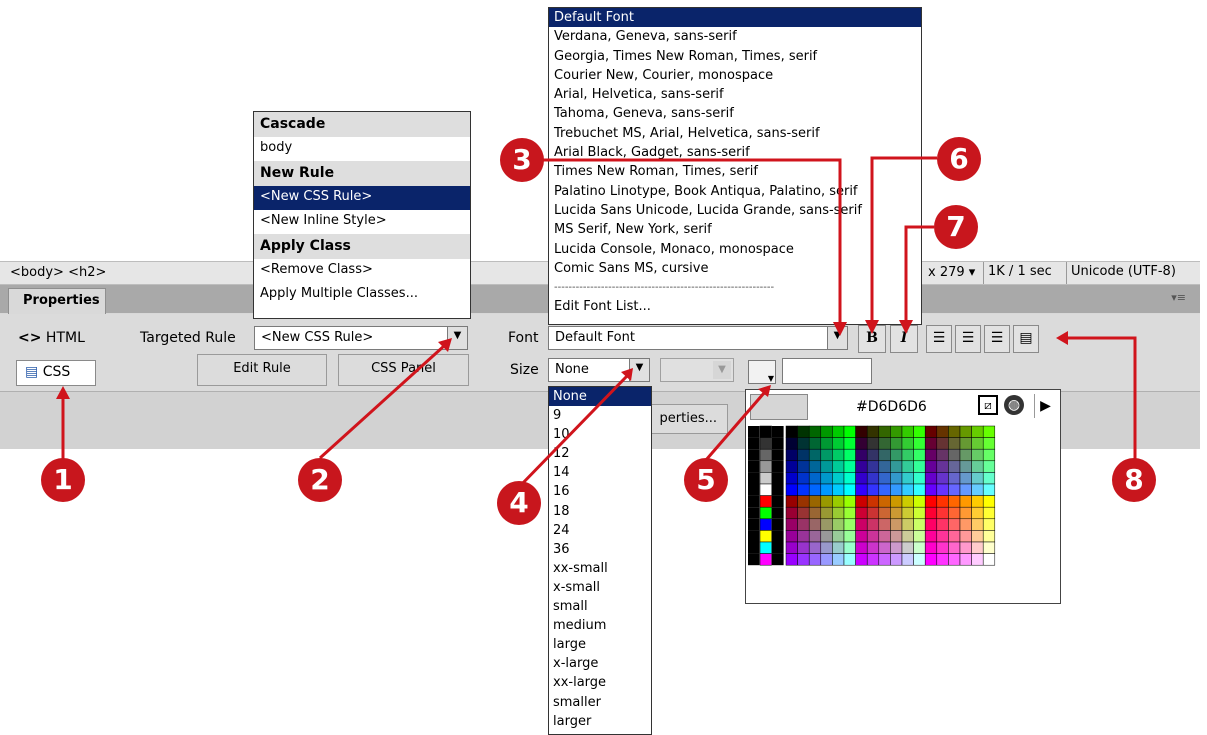 The height and width of the screenshot is (735, 1207). I want to click on callout-5: 5, so click(706, 480).